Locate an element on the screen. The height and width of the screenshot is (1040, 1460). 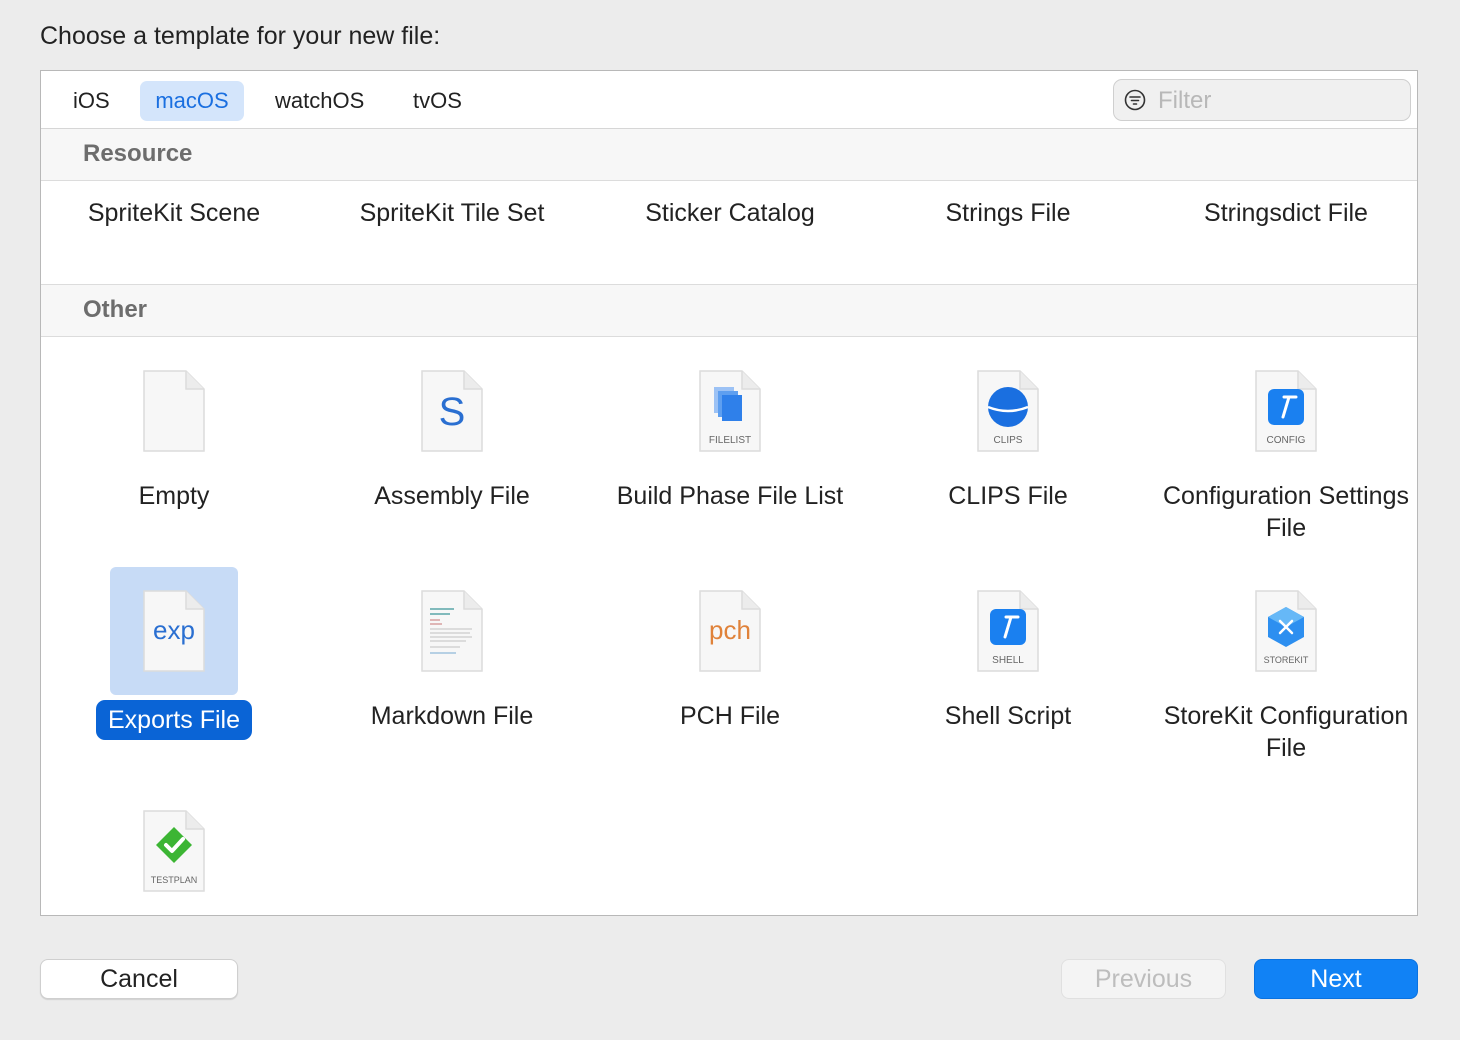
filter-field is located at coordinates (1262, 100).